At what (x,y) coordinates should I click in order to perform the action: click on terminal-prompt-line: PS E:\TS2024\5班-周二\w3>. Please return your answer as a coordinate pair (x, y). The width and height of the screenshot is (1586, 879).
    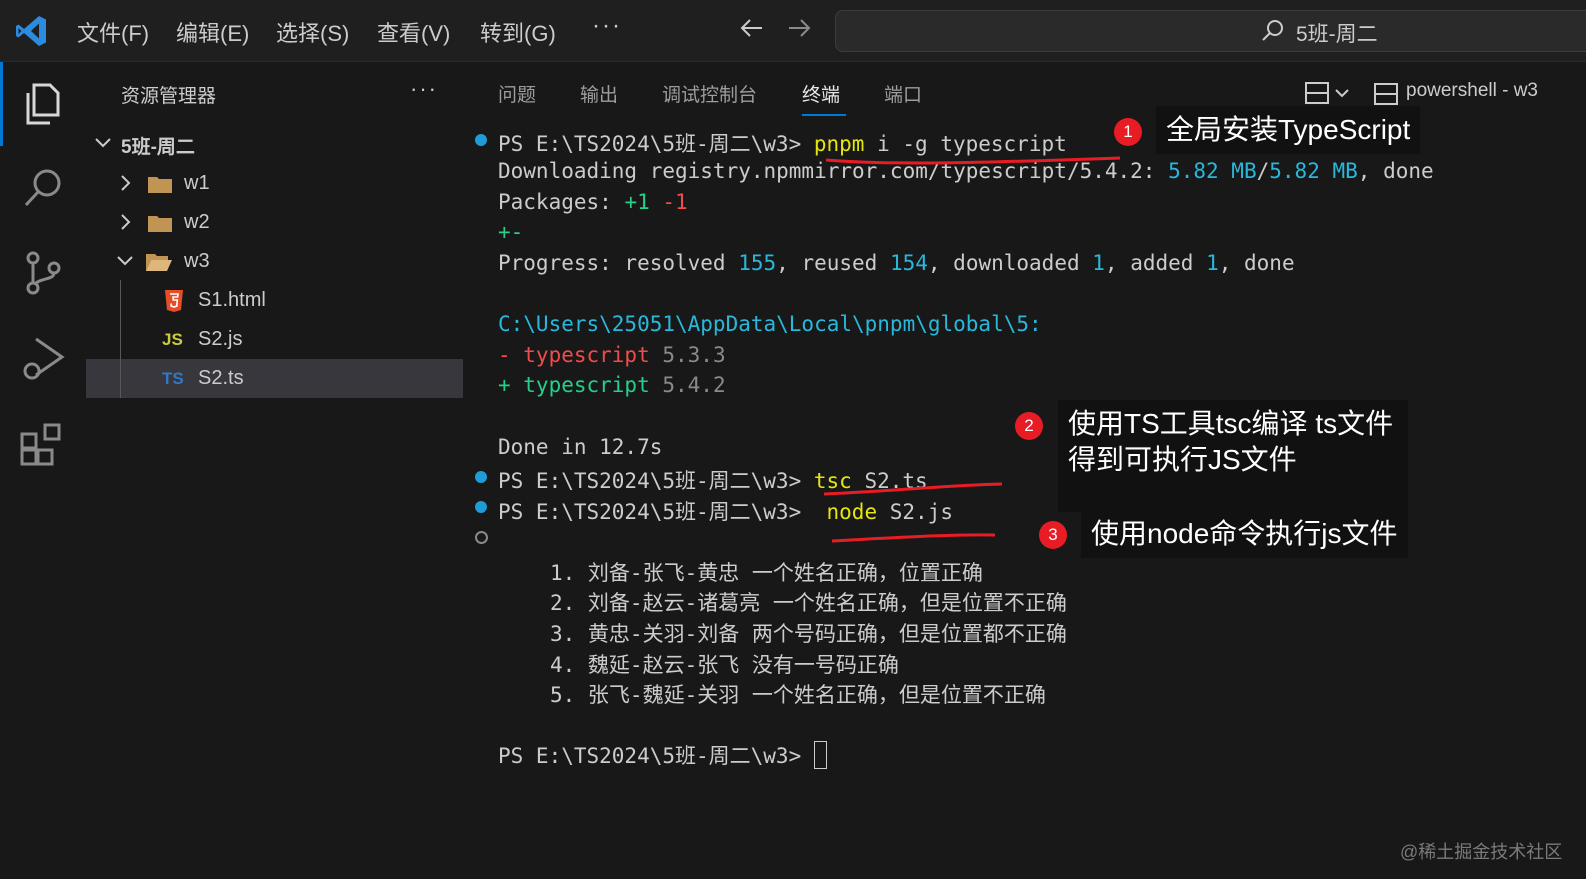
    Looking at the image, I should click on (662, 755).